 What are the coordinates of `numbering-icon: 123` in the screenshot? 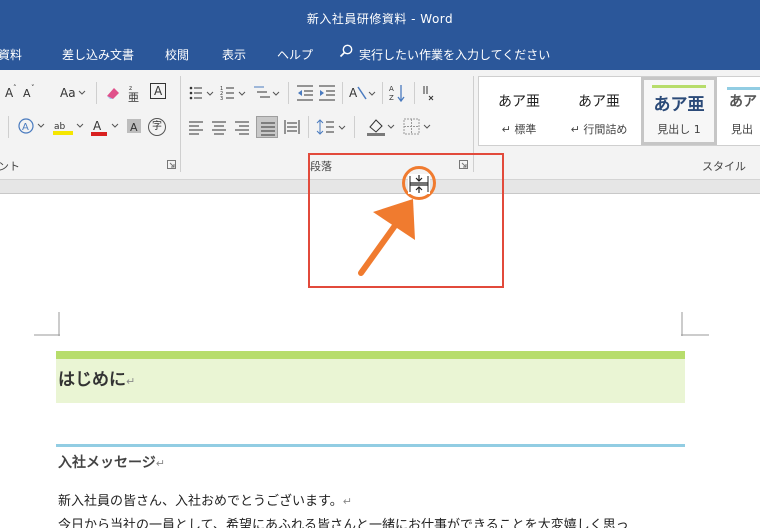 It's located at (234, 93).